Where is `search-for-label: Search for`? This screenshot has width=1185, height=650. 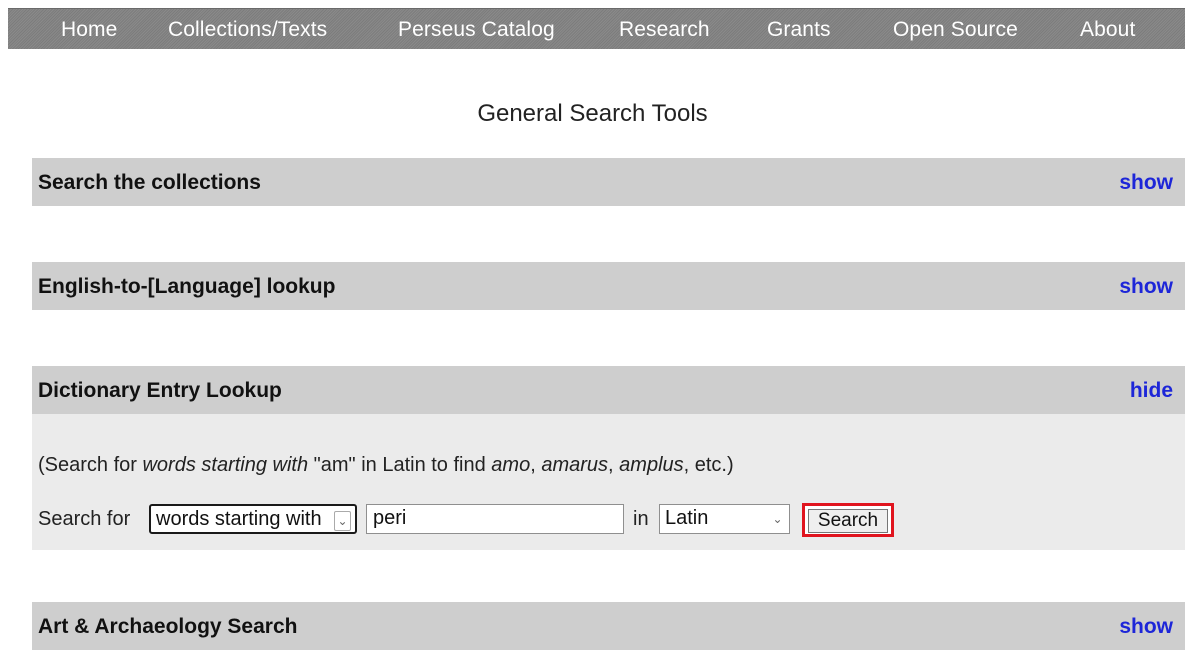
search-for-label: Search for is located at coordinates (84, 519).